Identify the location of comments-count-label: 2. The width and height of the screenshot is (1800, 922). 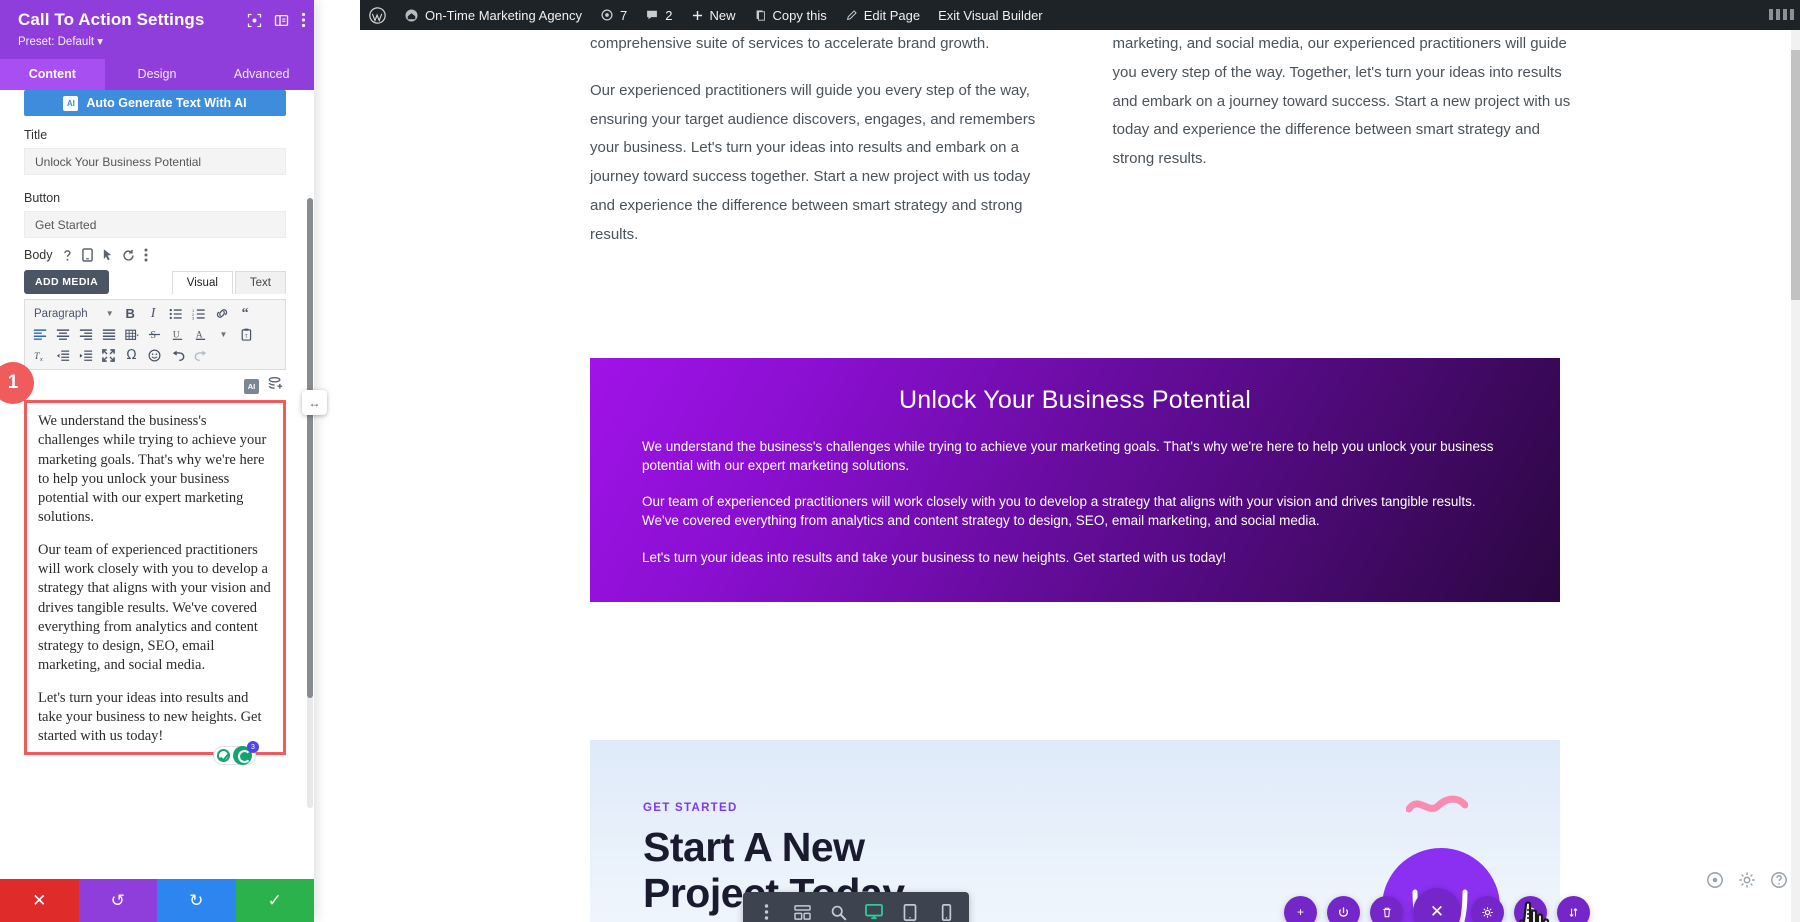
(669, 15).